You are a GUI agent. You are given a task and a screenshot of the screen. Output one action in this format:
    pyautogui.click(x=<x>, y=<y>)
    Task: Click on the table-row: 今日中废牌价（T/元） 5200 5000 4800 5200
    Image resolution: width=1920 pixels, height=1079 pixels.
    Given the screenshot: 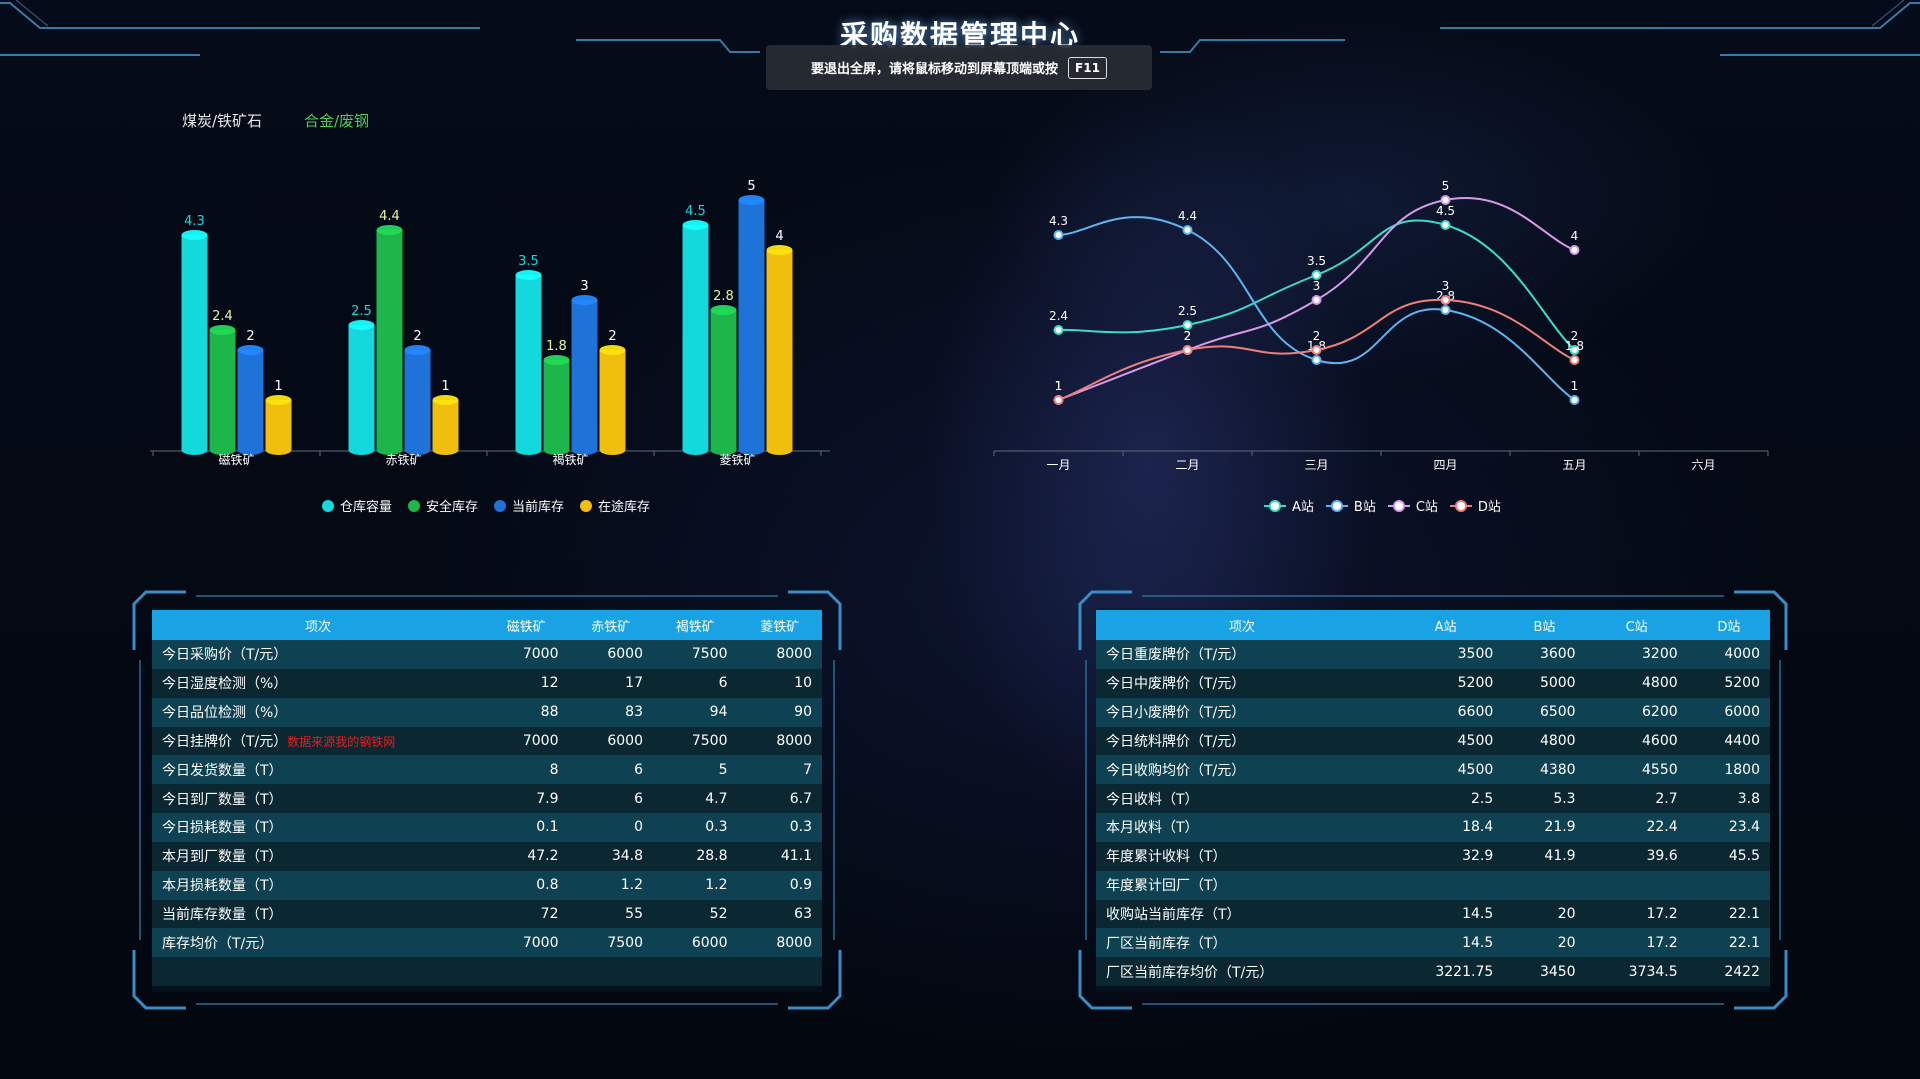 What is the action you would take?
    pyautogui.click(x=1433, y=683)
    